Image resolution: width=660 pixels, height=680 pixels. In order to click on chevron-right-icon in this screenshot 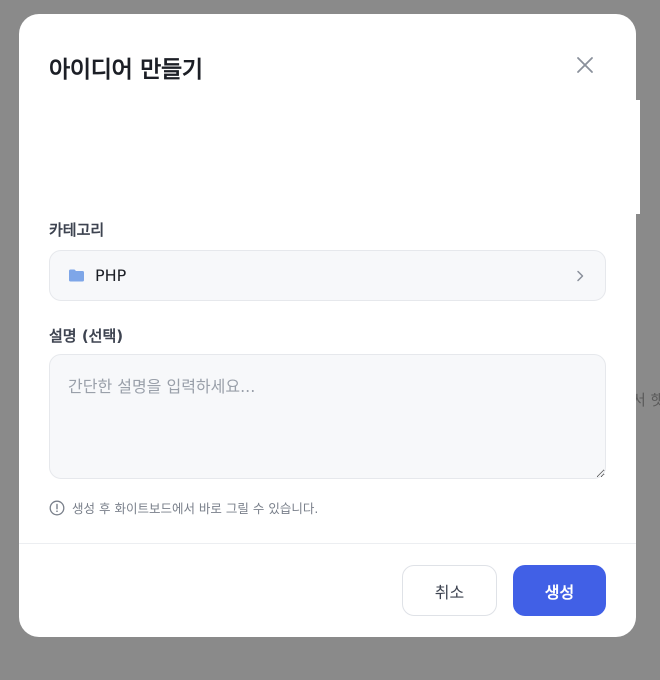, I will do `click(580, 276)`.